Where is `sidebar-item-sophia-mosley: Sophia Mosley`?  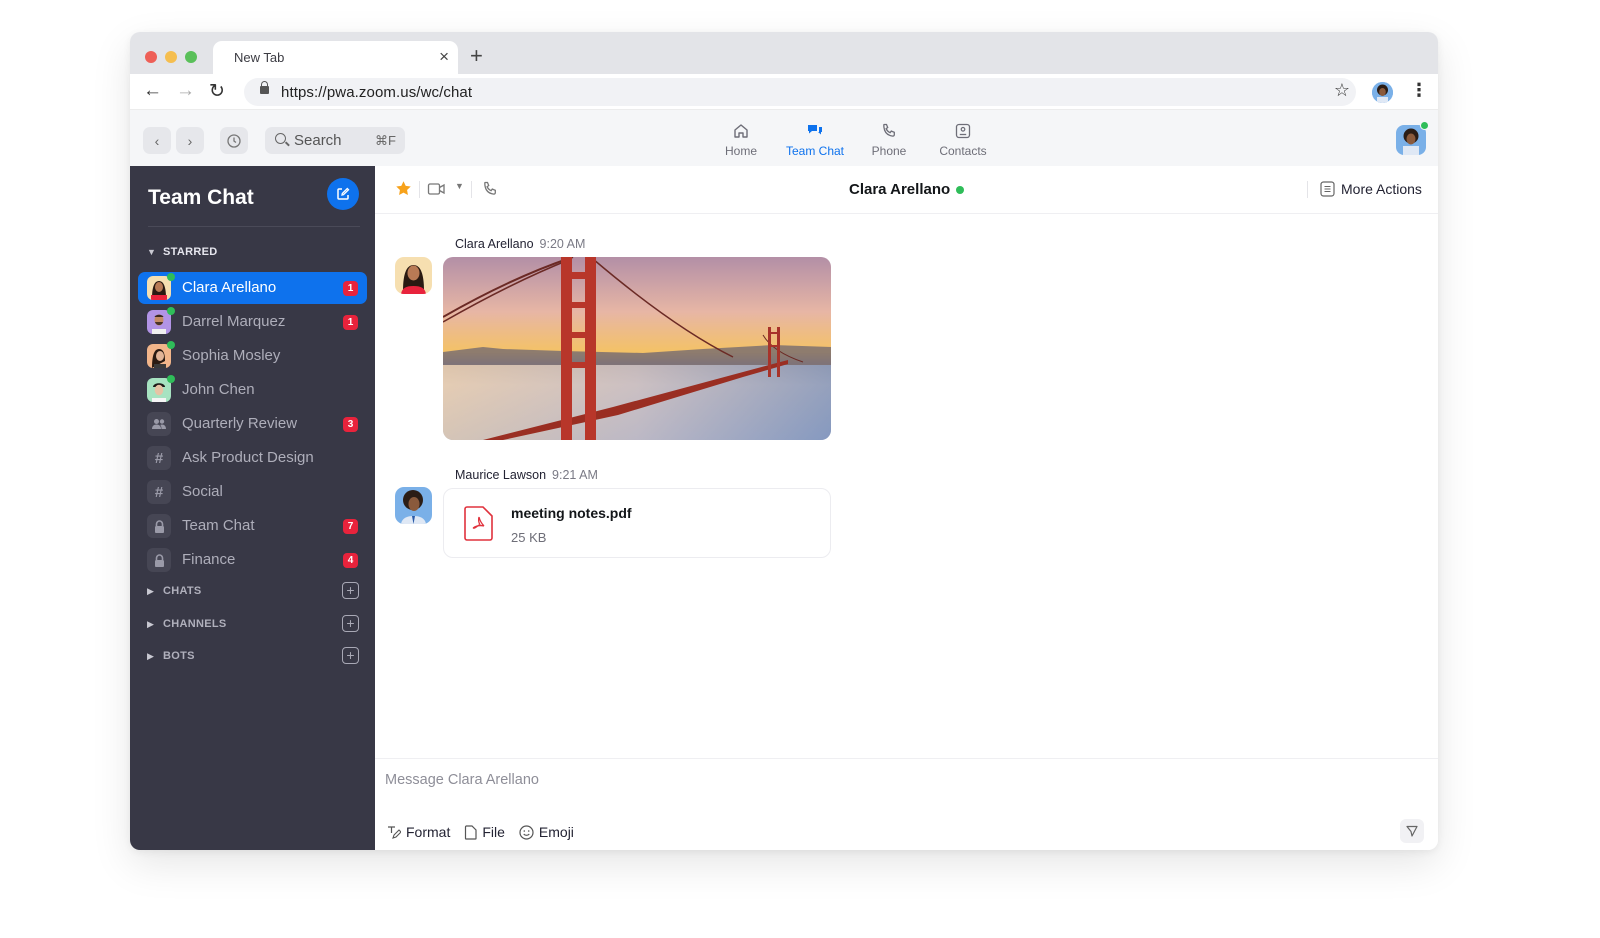 sidebar-item-sophia-mosley: Sophia Mosley is located at coordinates (252, 356).